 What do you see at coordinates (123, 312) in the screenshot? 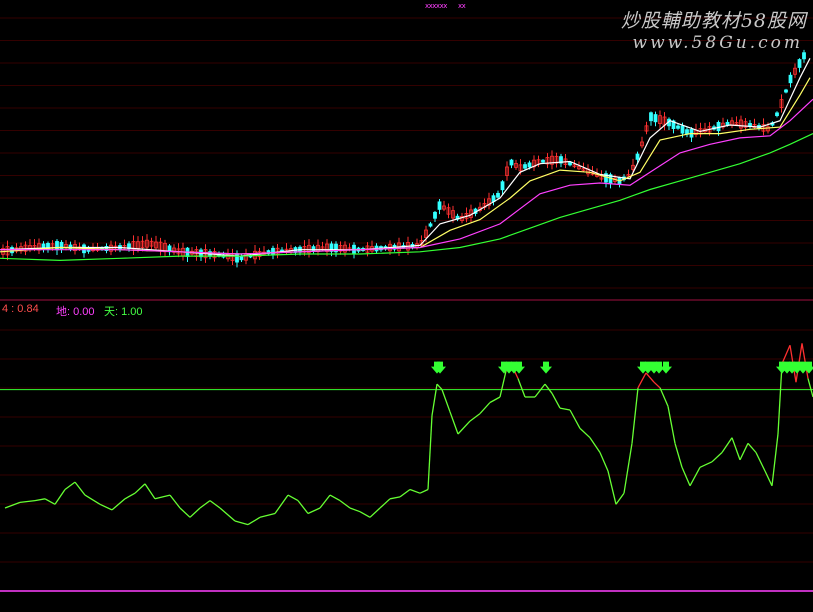
I see `indicator-label-3: 天: 1.00` at bounding box center [123, 312].